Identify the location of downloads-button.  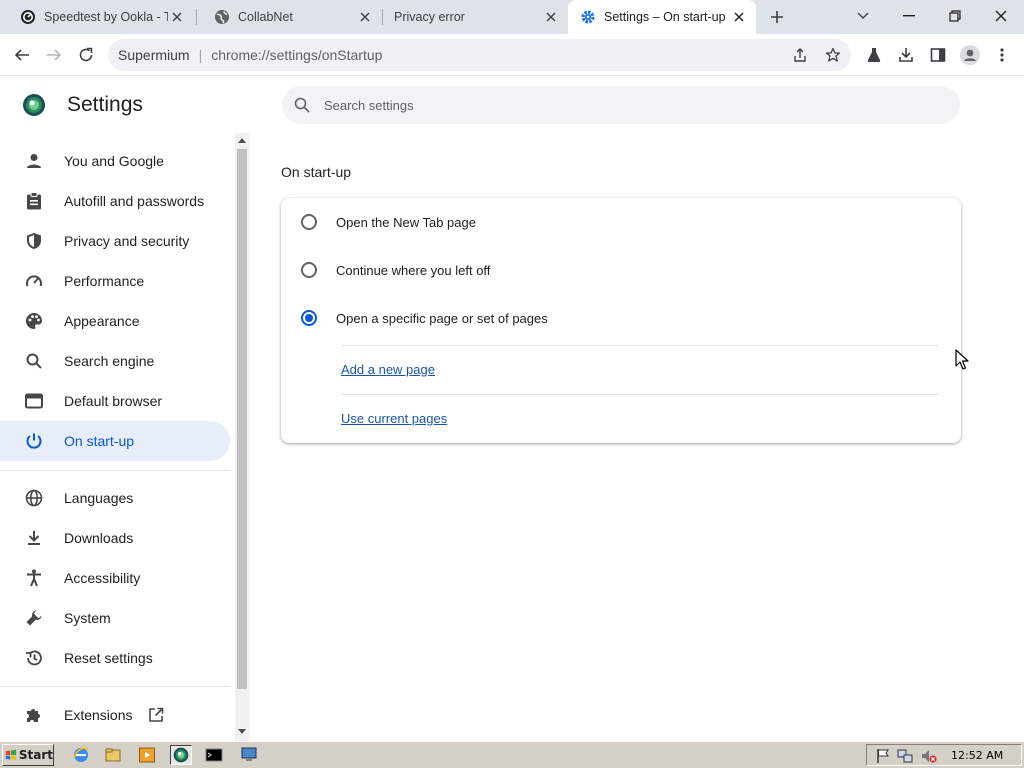
(906, 55).